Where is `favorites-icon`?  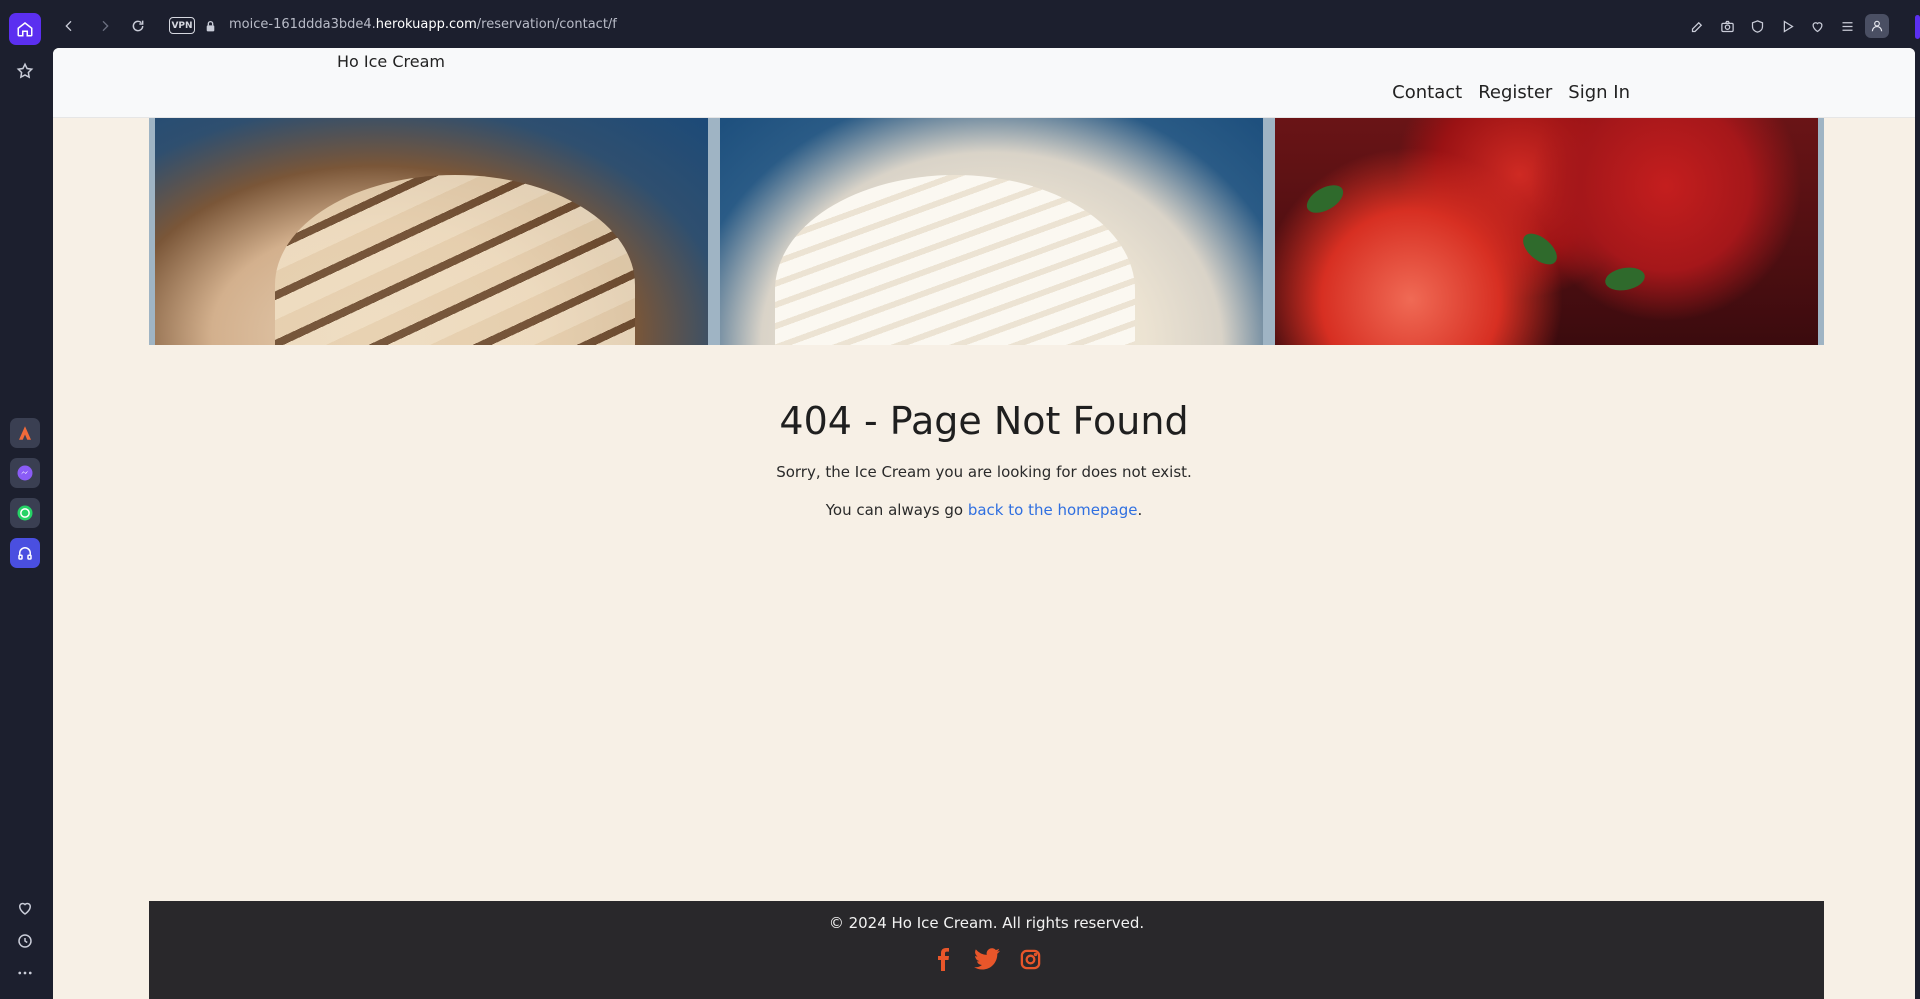 favorites-icon is located at coordinates (25, 908).